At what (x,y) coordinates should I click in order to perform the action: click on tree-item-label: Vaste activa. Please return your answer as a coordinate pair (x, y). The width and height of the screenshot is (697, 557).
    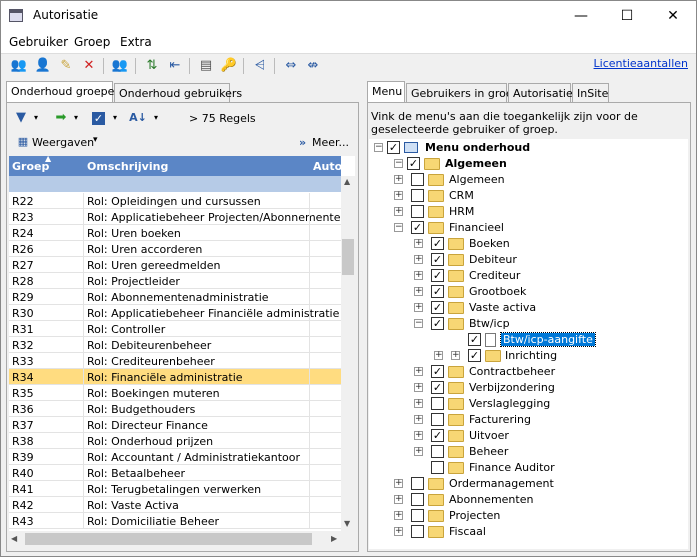
    Looking at the image, I should click on (502, 307).